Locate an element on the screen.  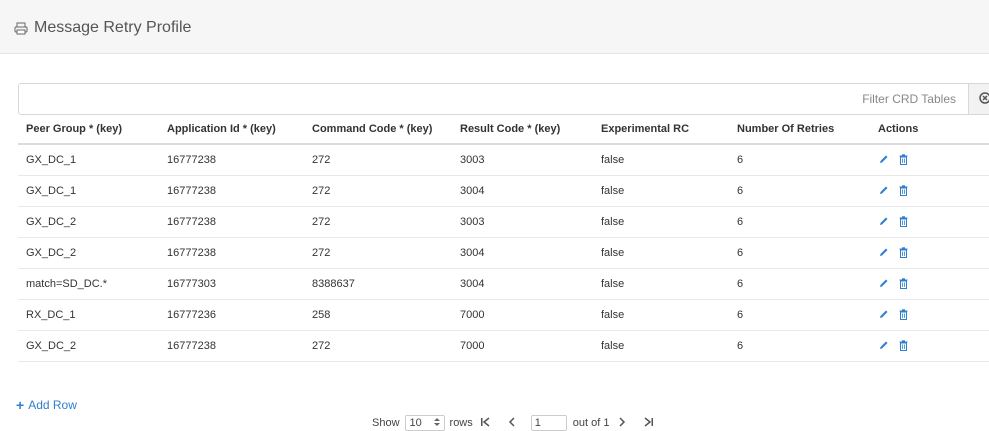
table-row: GX_DC_2 16777238 272 3003 false 6 is located at coordinates (503, 222).